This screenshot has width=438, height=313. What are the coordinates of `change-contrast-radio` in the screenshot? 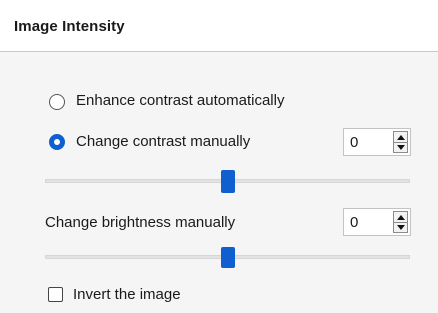 It's located at (57, 142).